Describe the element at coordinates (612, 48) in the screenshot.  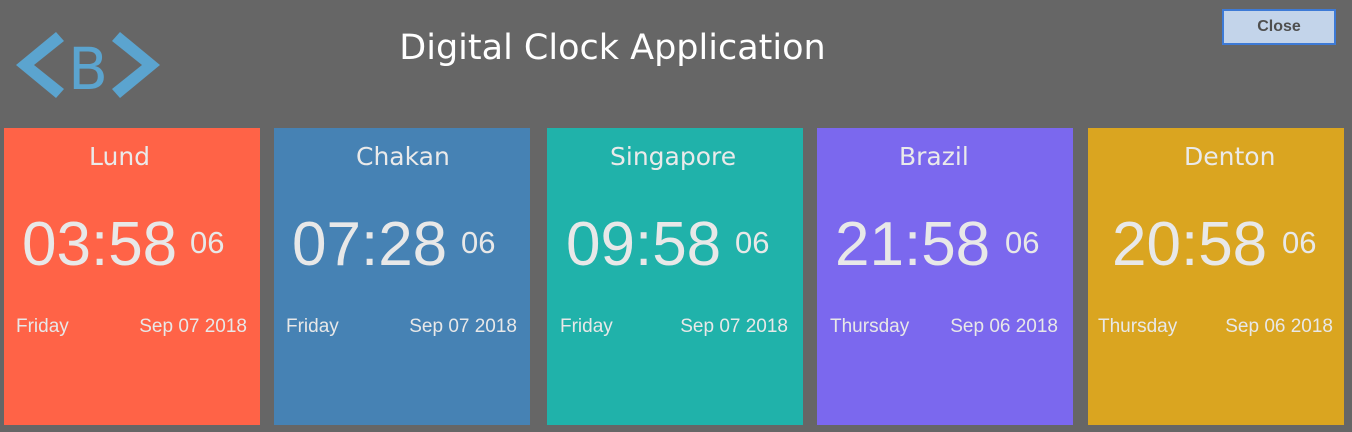
I see `app-title: Digital Clock Application` at that location.